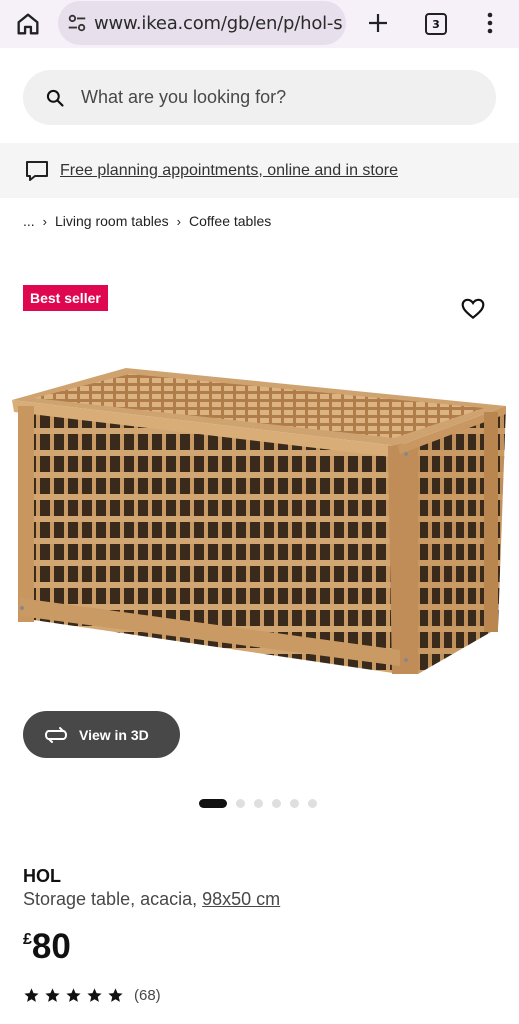 The height and width of the screenshot is (1024, 519). Describe the element at coordinates (218, 23) in the screenshot. I see `url-text: www.ikea.com/gb/en/p/hol-s` at that location.